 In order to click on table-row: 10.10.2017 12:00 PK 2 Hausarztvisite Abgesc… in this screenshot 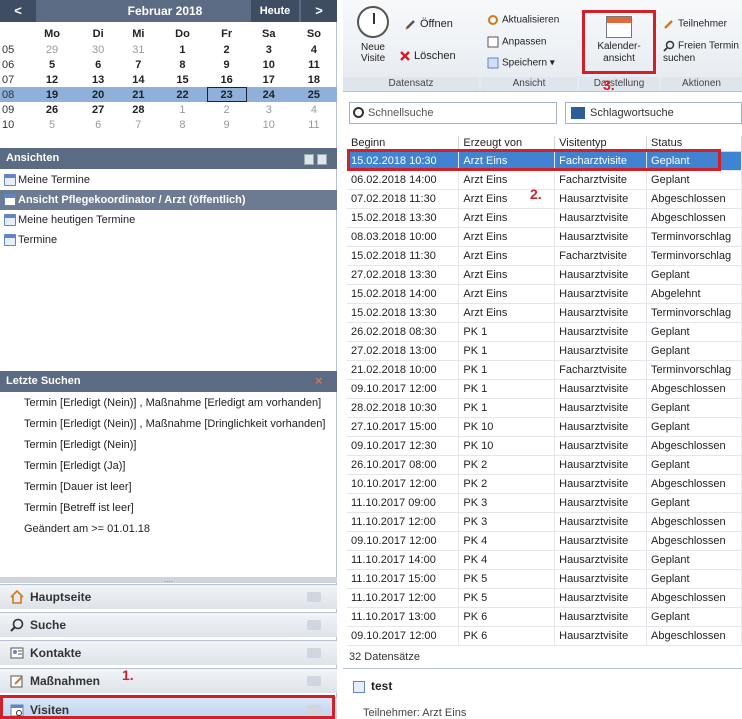, I will do `click(544, 484)`.